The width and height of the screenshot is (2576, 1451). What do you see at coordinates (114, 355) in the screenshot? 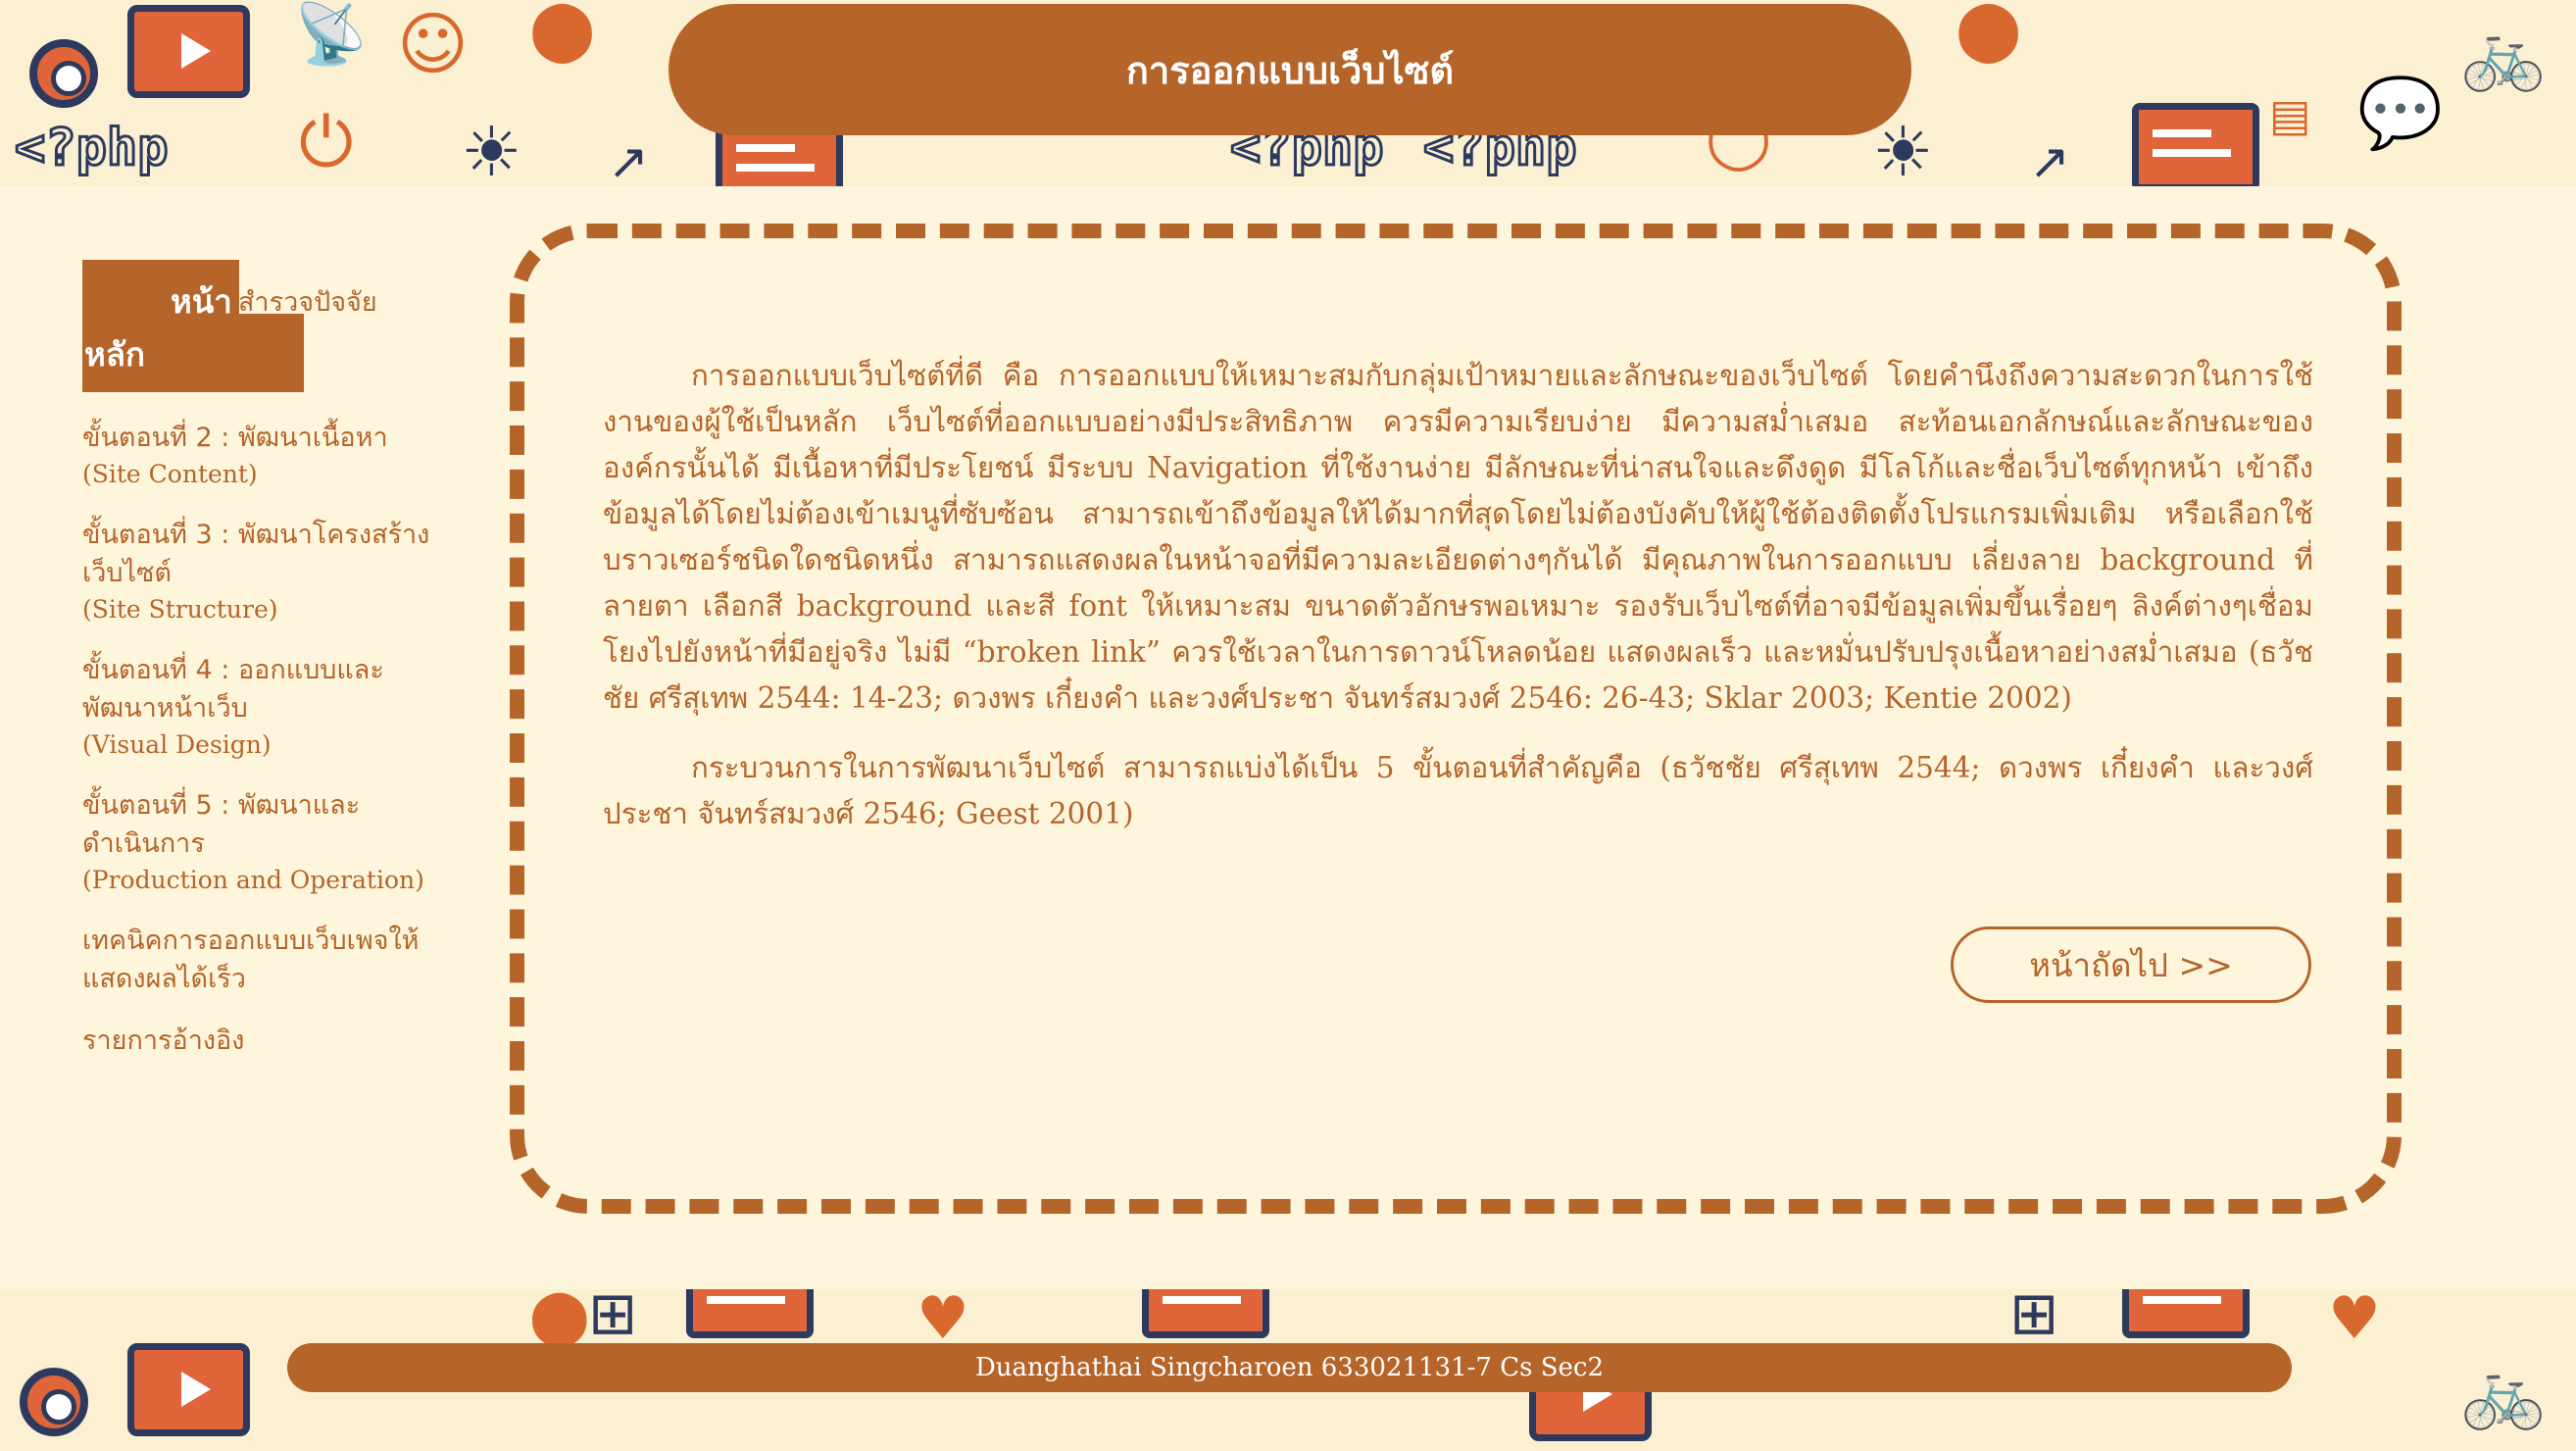
I see `home-label-line2: หลัก` at bounding box center [114, 355].